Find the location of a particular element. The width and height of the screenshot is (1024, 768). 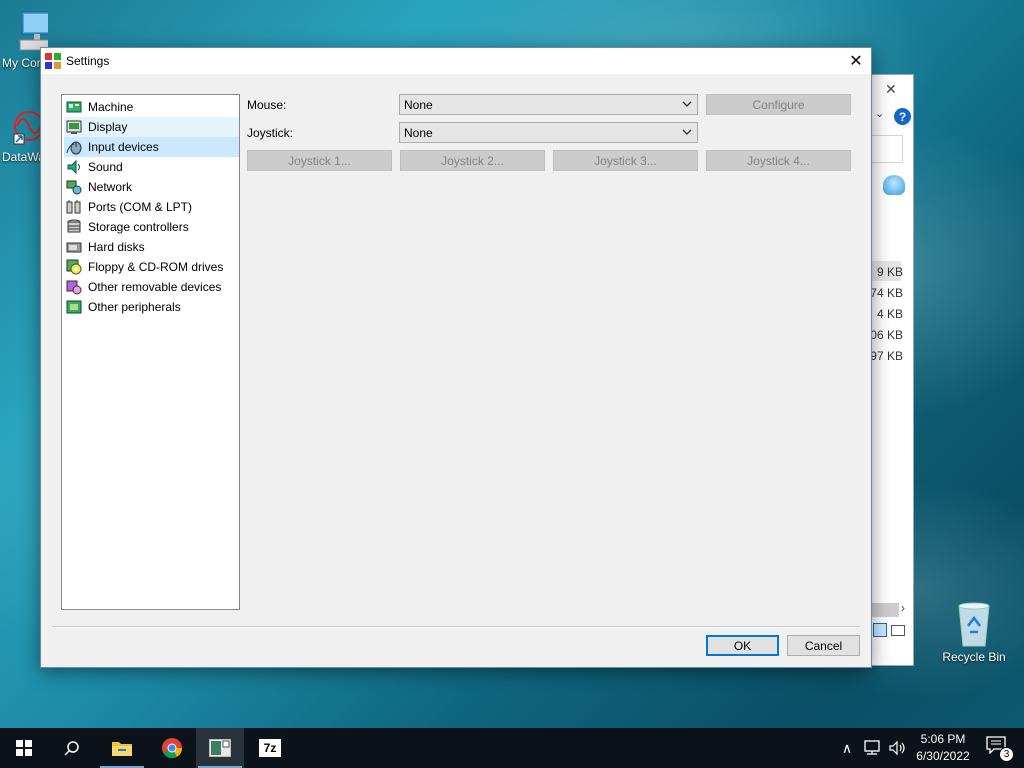

file-size: 9 KB is located at coordinates (889, 272).